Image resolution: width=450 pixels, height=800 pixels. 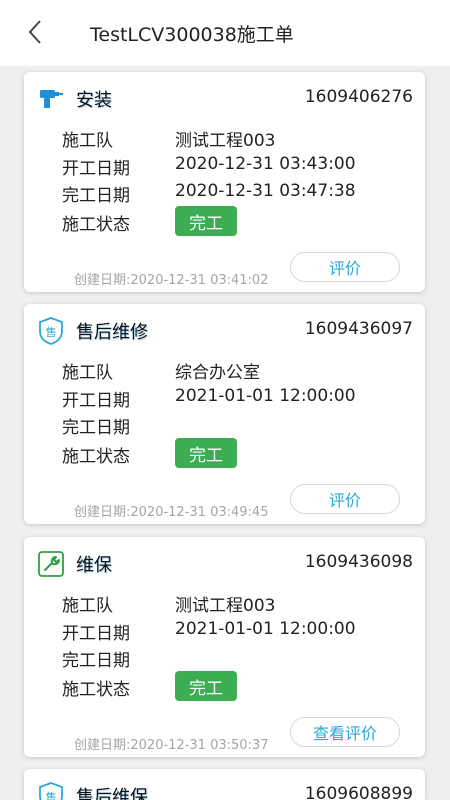 I want to click on created-date: 创建日期:2020-12-31 03:49:45, so click(x=171, y=510).